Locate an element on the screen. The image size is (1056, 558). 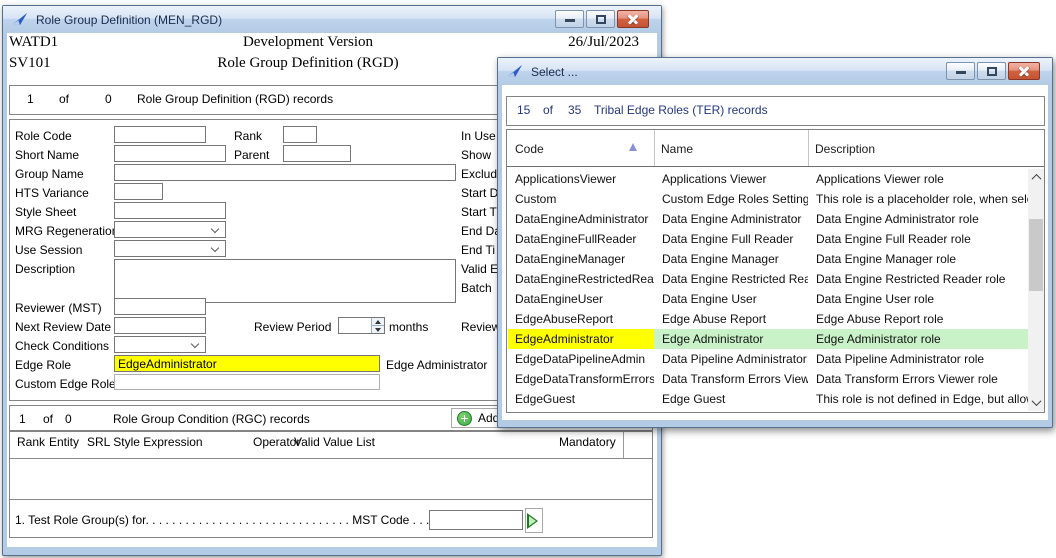
dialog-maximize-button is located at coordinates (991, 71).